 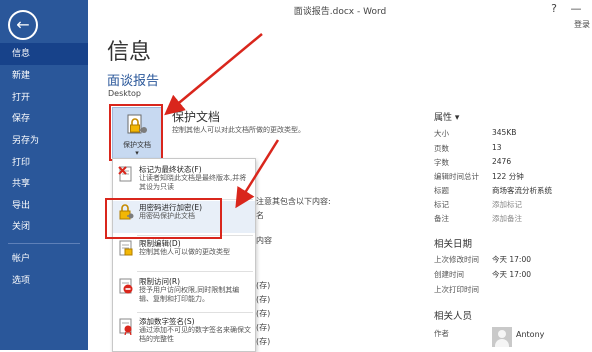 What do you see at coordinates (502, 334) in the screenshot?
I see `avatar-head` at bounding box center [502, 334].